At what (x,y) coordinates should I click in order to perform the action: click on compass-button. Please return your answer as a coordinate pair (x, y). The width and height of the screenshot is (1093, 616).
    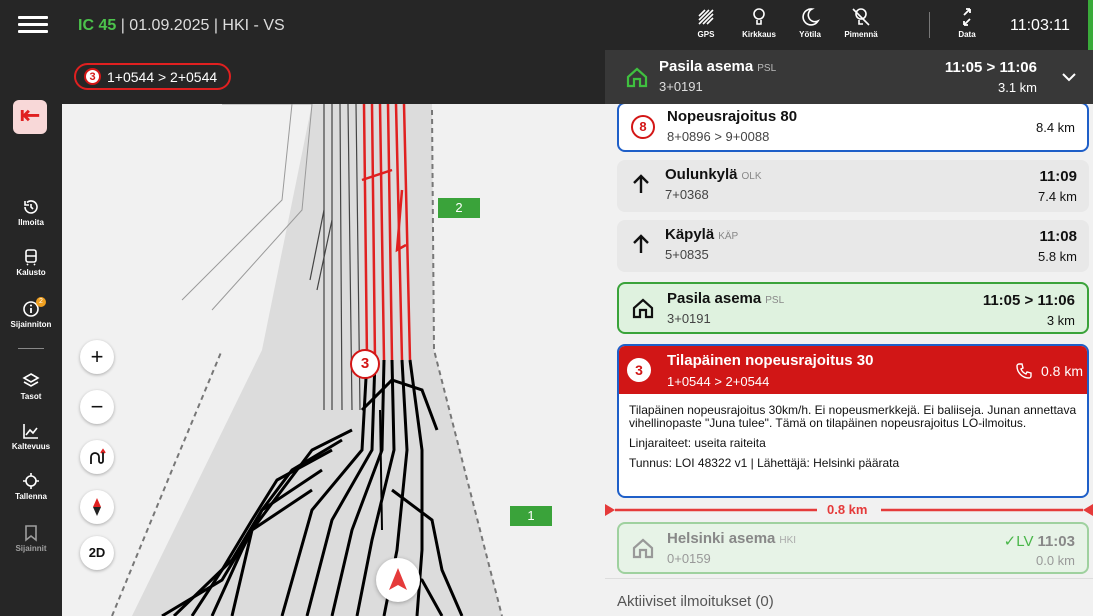
    Looking at the image, I should click on (97, 507).